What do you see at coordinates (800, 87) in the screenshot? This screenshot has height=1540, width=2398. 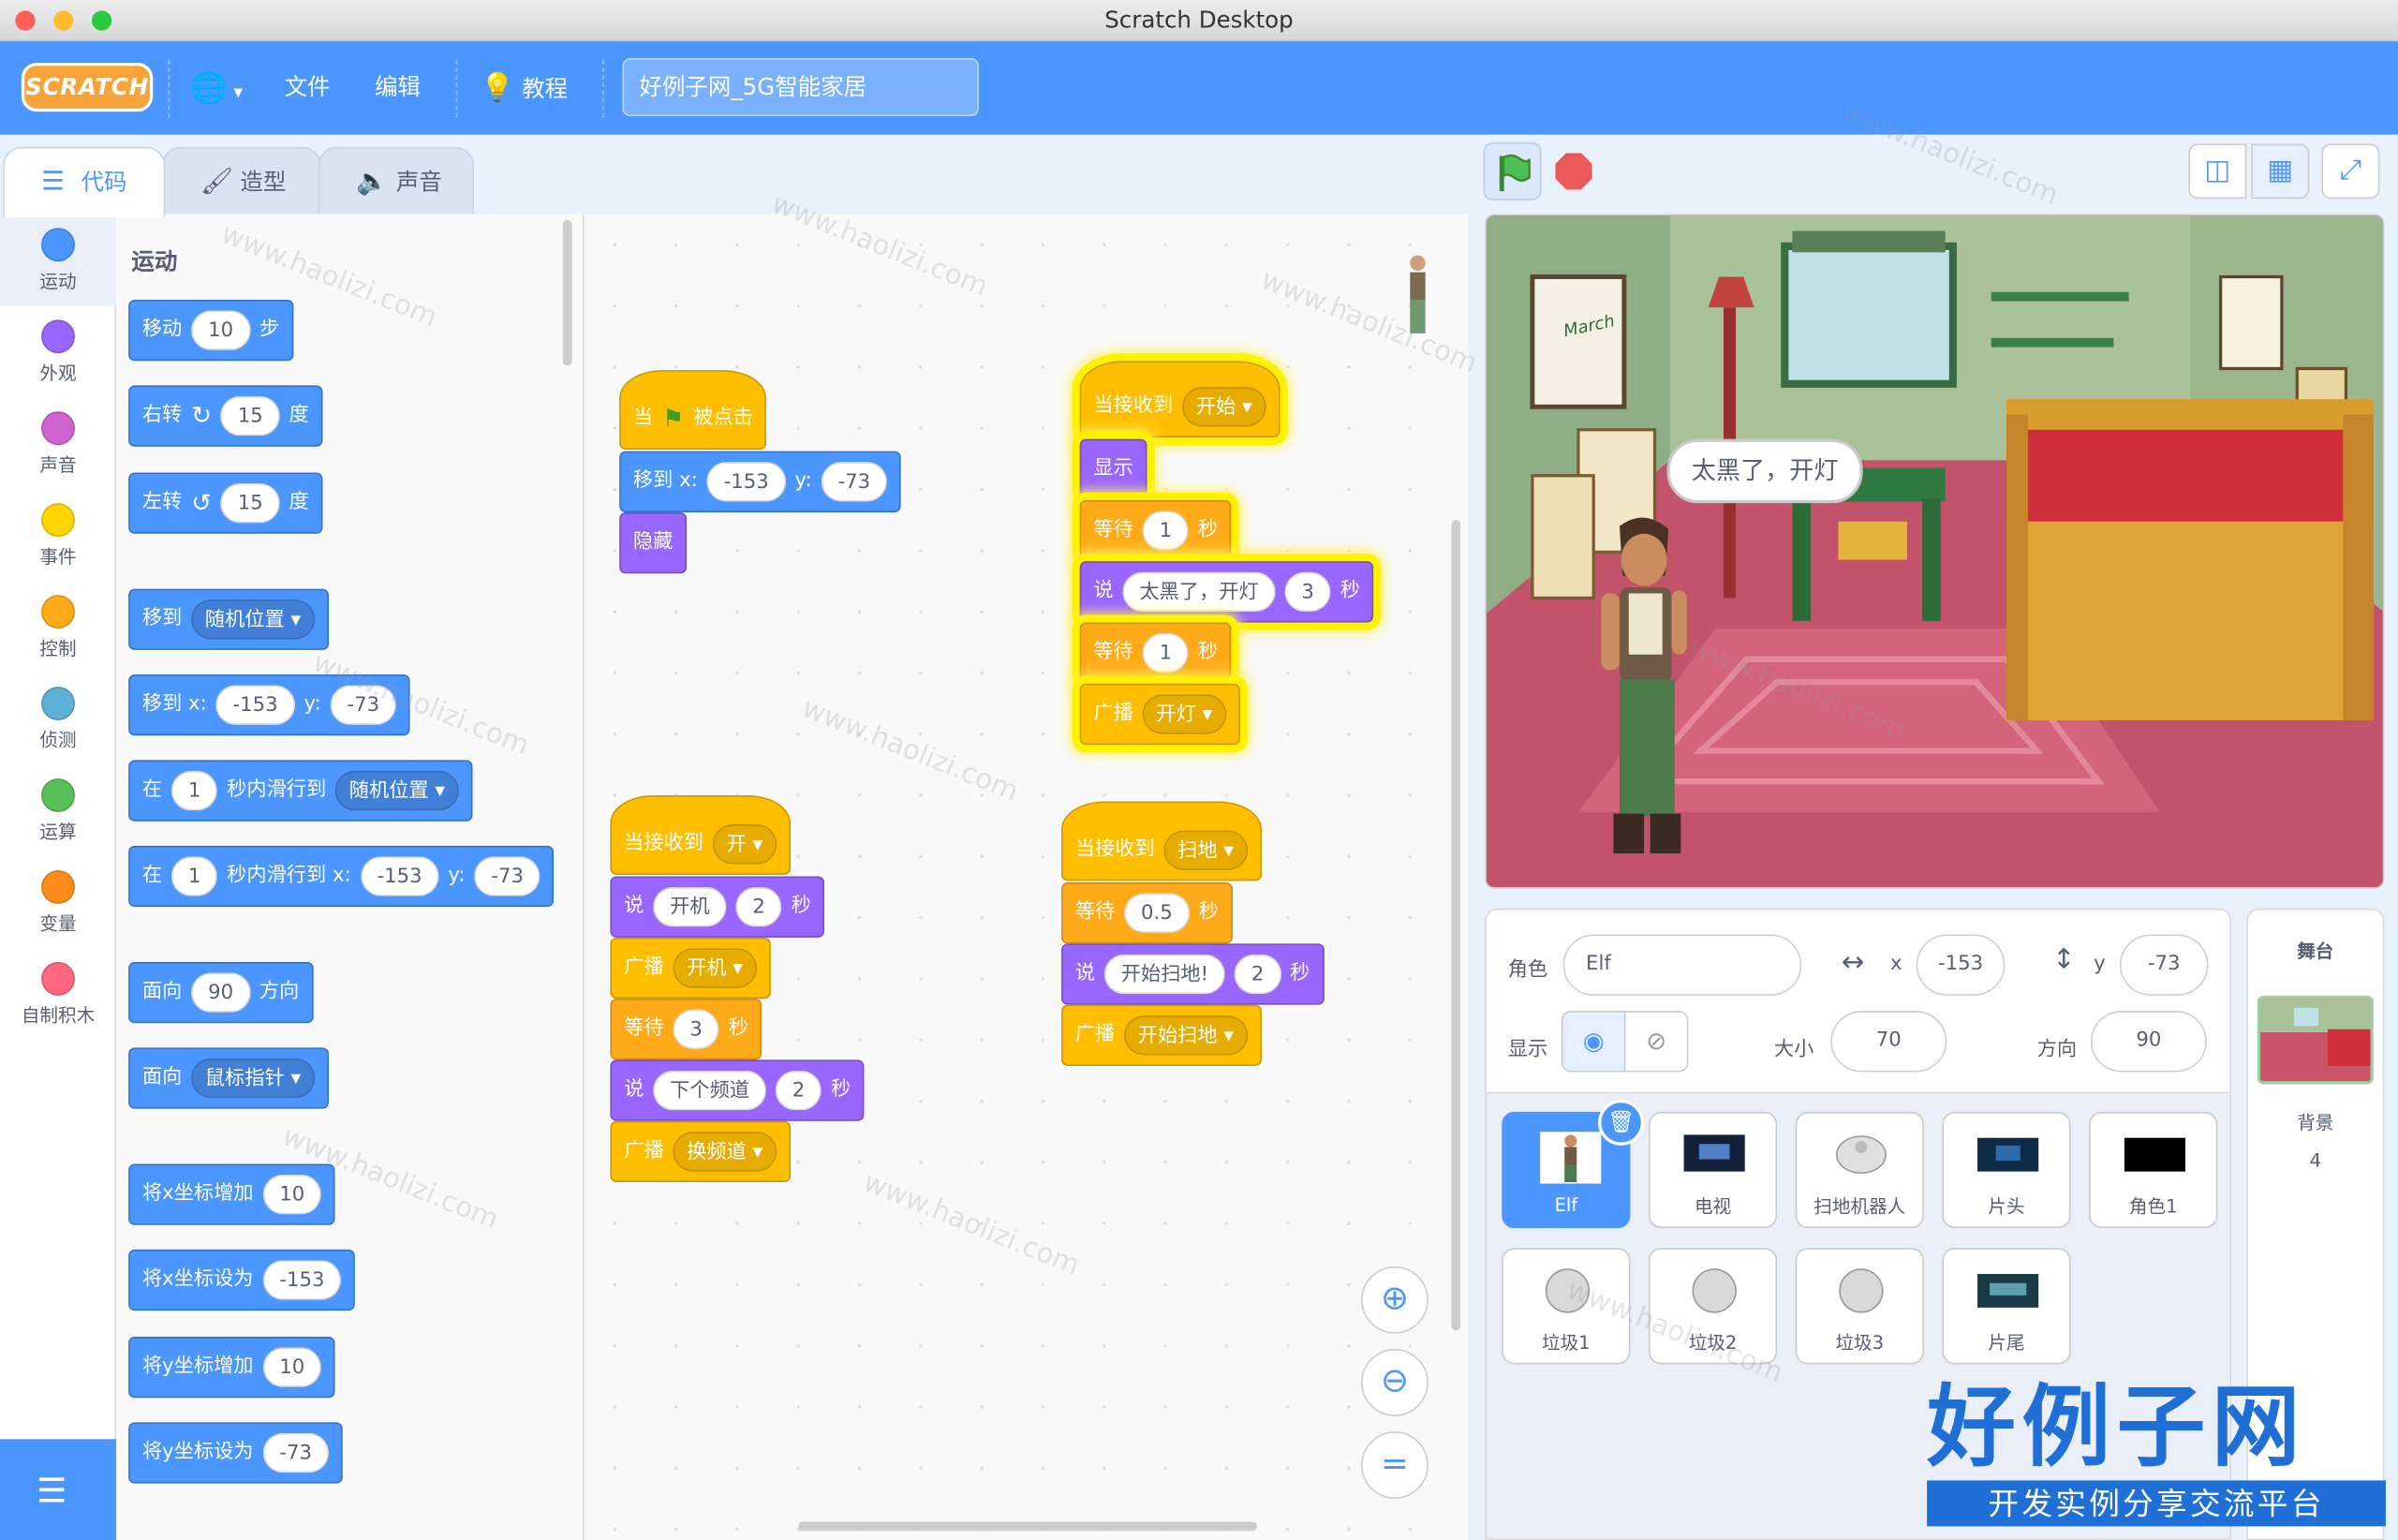 I see `project-title-input: 好例子网_5G智能家居` at bounding box center [800, 87].